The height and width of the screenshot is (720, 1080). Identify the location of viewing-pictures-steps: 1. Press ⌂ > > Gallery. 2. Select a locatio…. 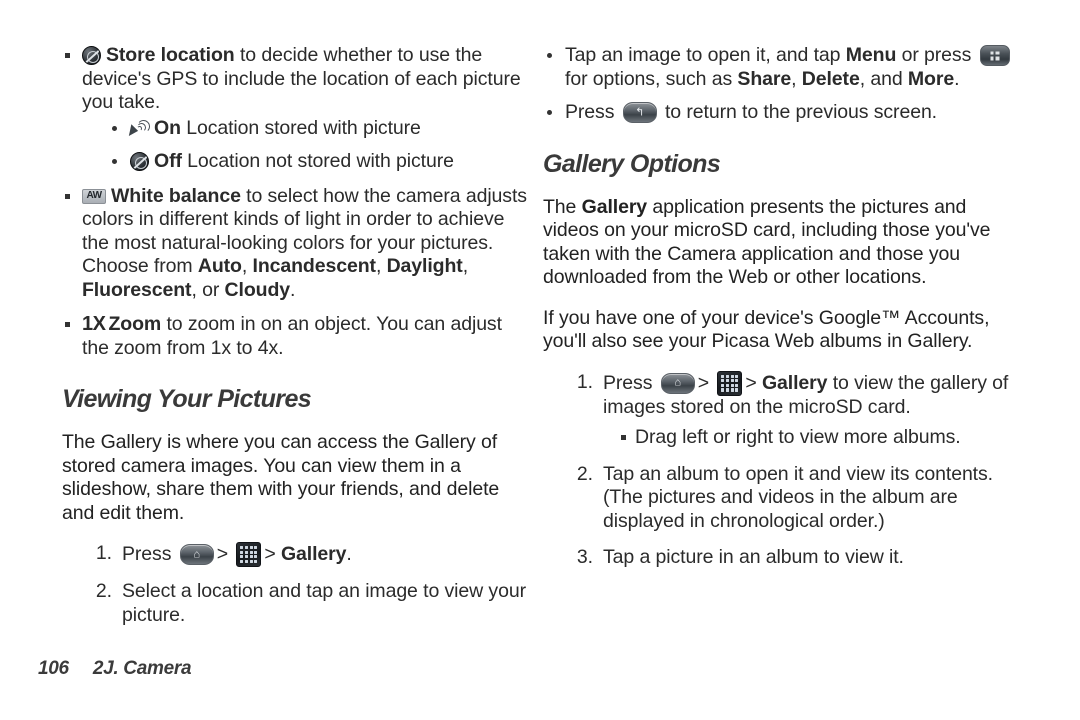
(308, 584).